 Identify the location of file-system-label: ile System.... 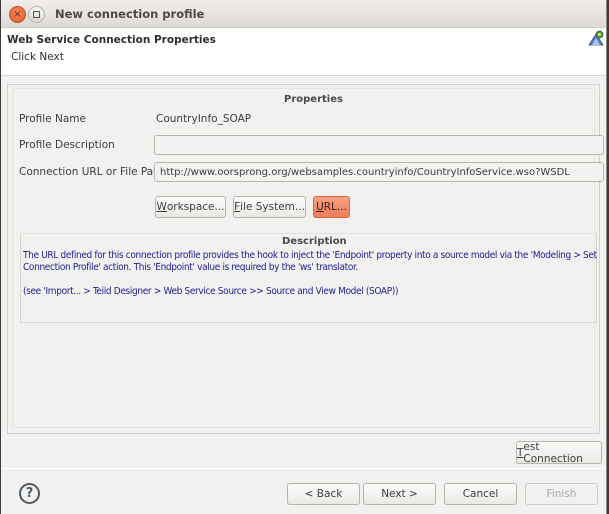
(272, 207).